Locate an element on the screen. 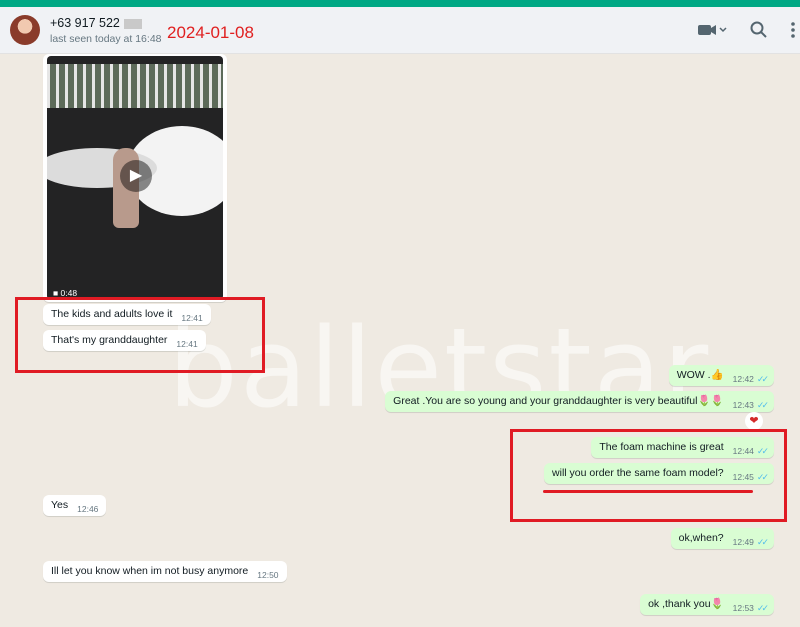 The width and height of the screenshot is (800, 627). contact-name: +63 917 522 is located at coordinates (85, 23).